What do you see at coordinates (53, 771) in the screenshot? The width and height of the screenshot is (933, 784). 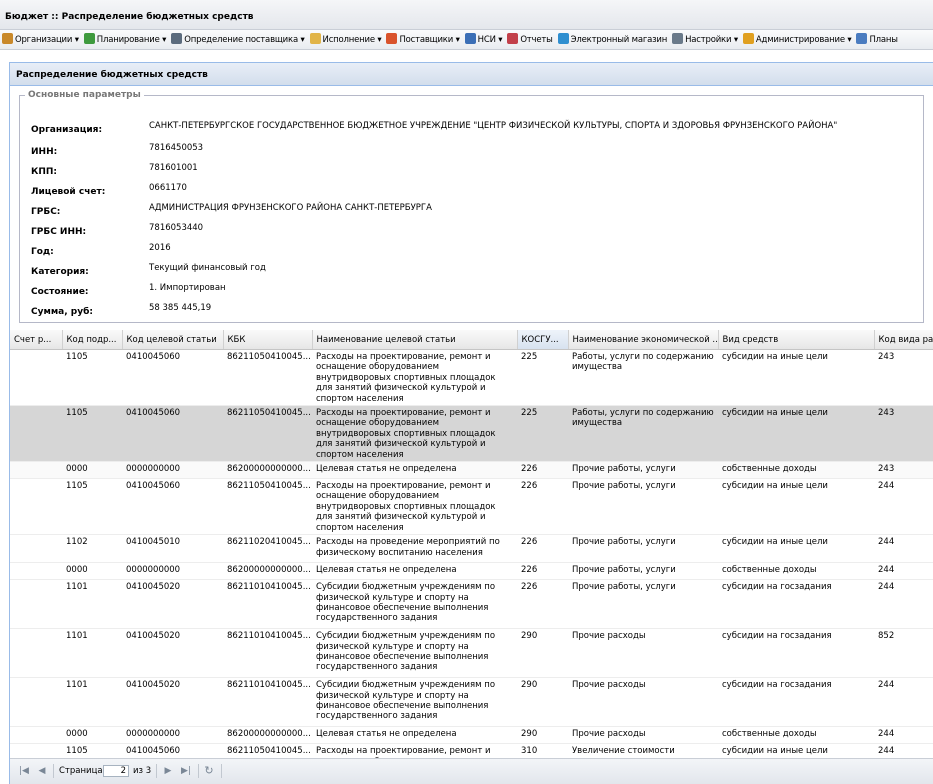 I see `pager-separator` at bounding box center [53, 771].